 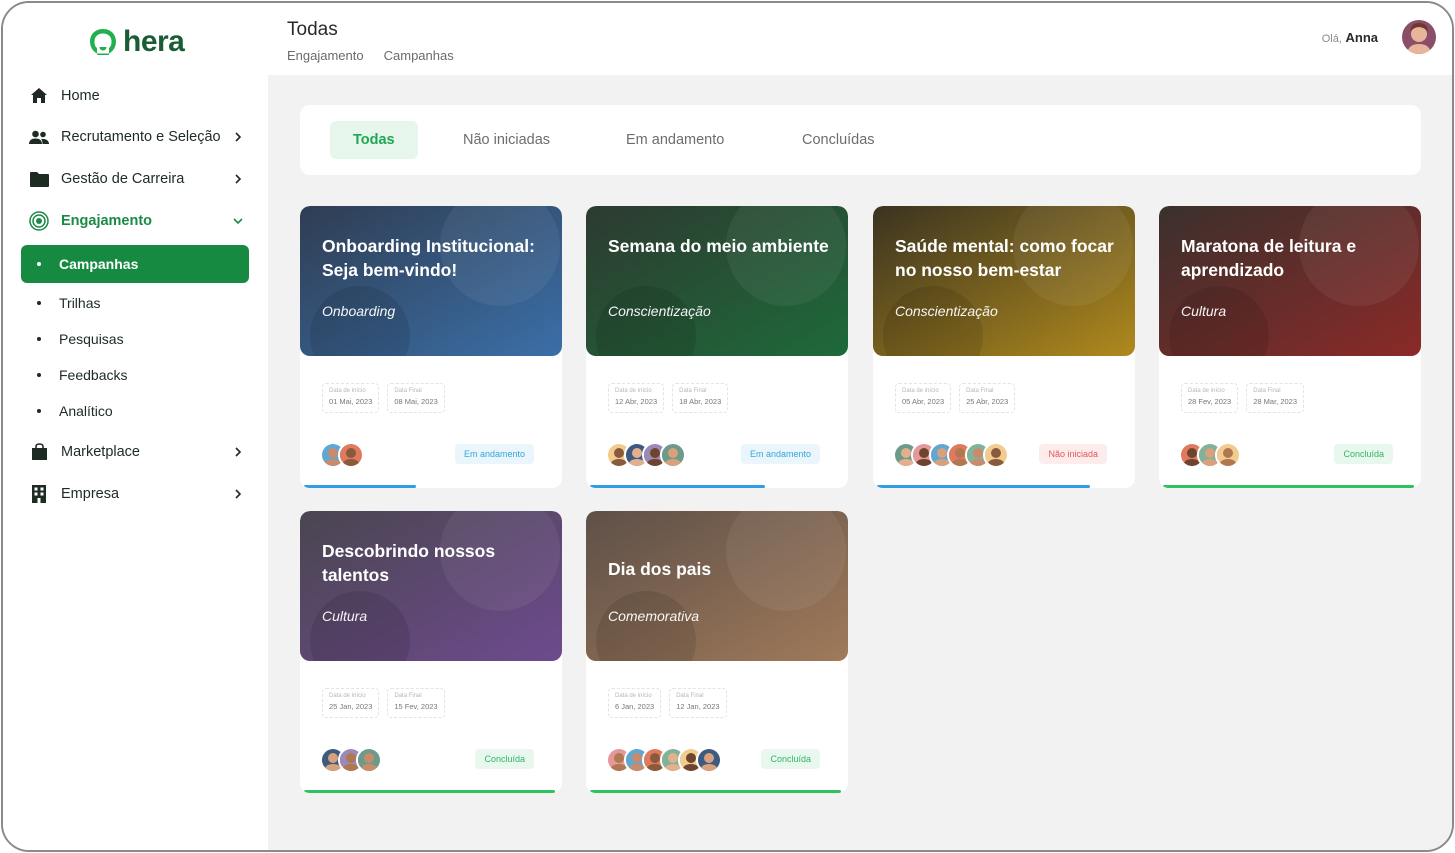 I want to click on end-date-value: 08 Mai, 2023, so click(x=416, y=401).